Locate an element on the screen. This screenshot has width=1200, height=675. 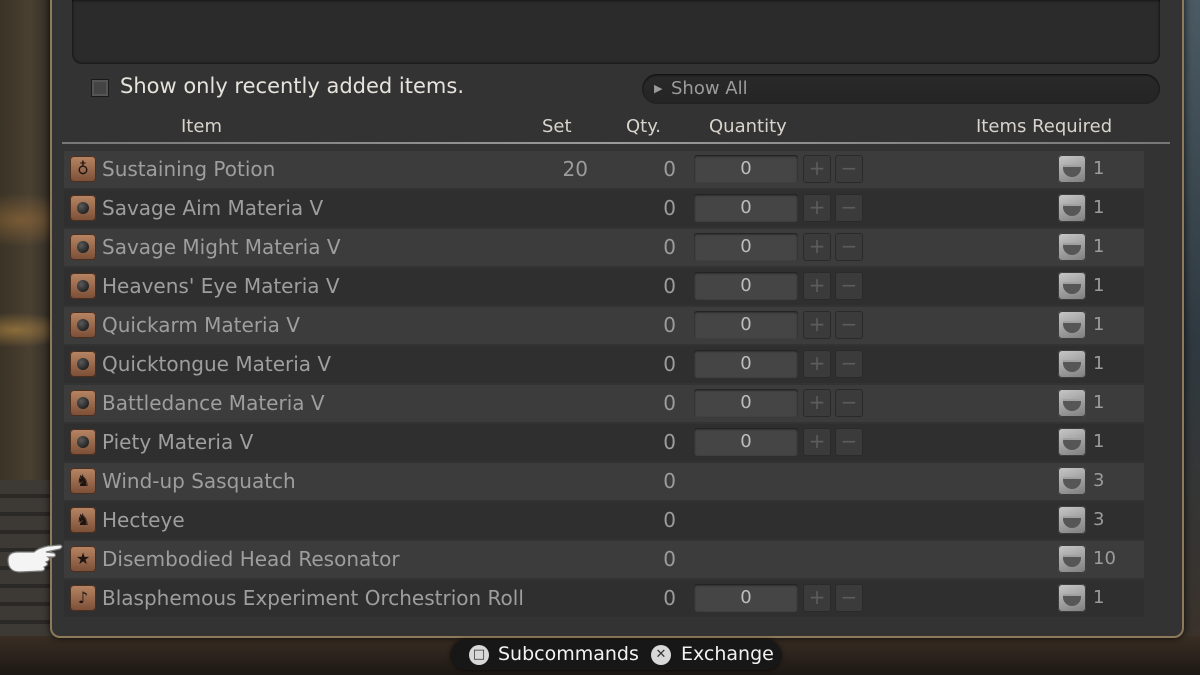
recent-items-checkbox is located at coordinates (100, 88).